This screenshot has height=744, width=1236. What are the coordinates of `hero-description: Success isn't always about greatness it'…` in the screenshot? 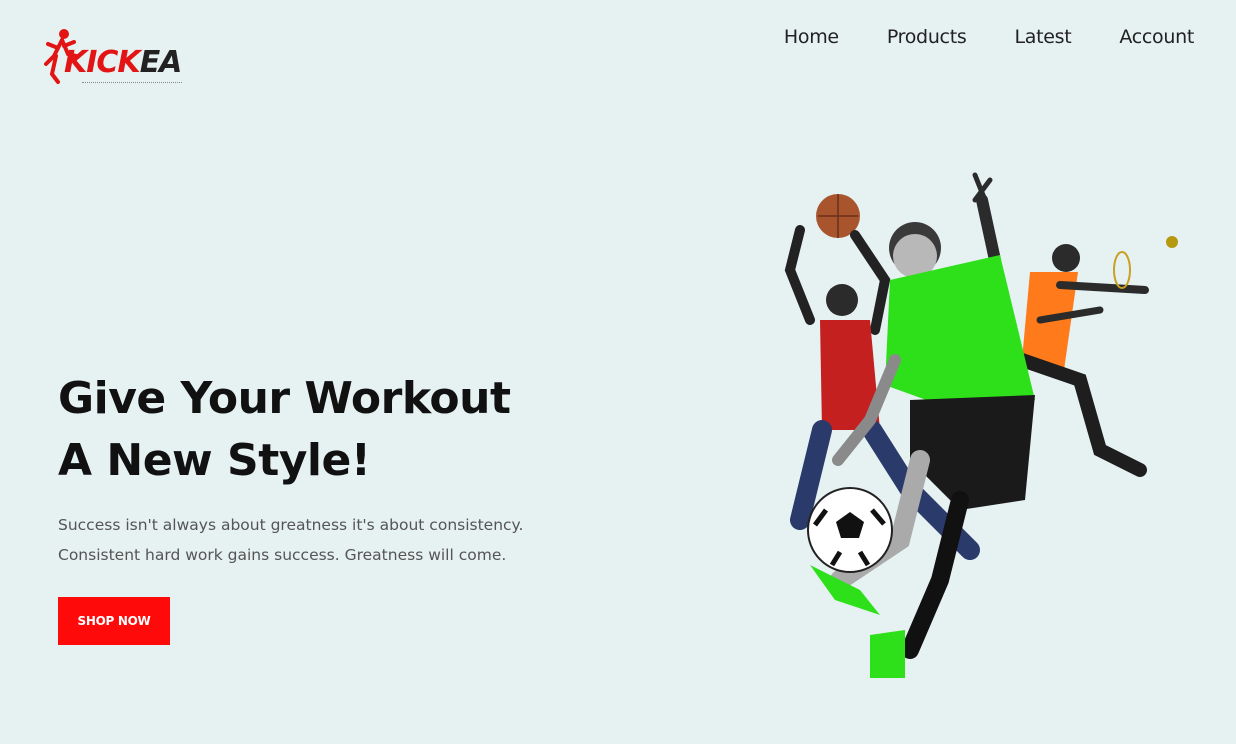 It's located at (338, 540).